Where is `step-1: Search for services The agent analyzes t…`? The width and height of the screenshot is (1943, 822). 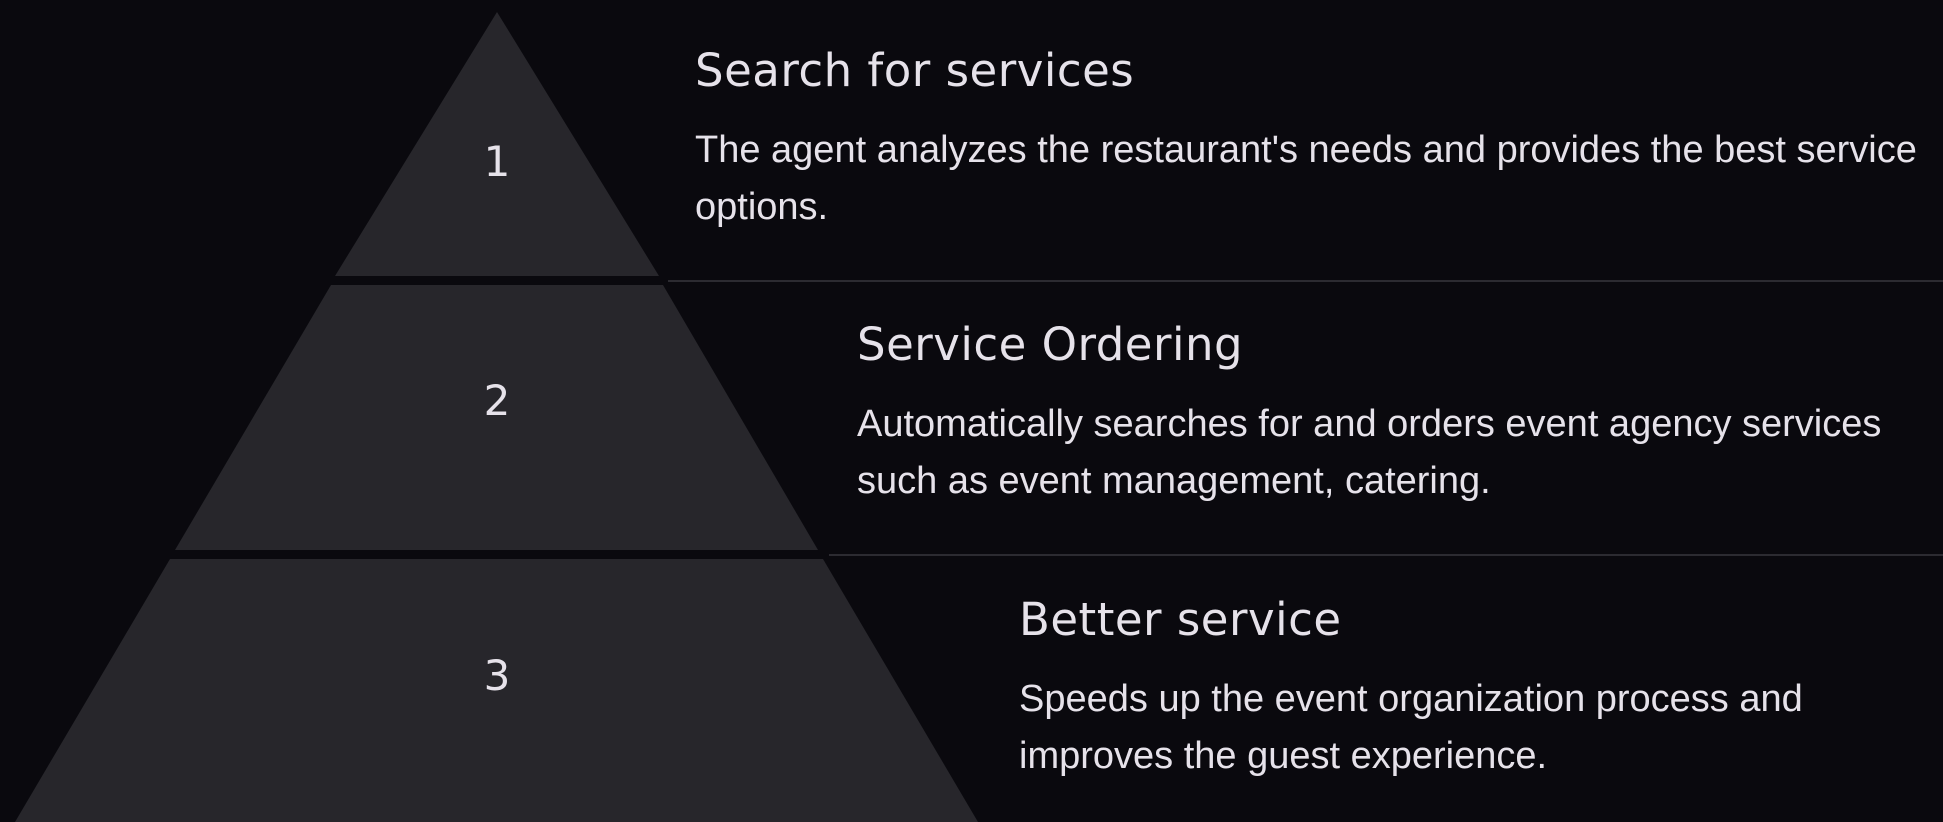 step-1: Search for services The agent analyzes t… is located at coordinates (1309, 140).